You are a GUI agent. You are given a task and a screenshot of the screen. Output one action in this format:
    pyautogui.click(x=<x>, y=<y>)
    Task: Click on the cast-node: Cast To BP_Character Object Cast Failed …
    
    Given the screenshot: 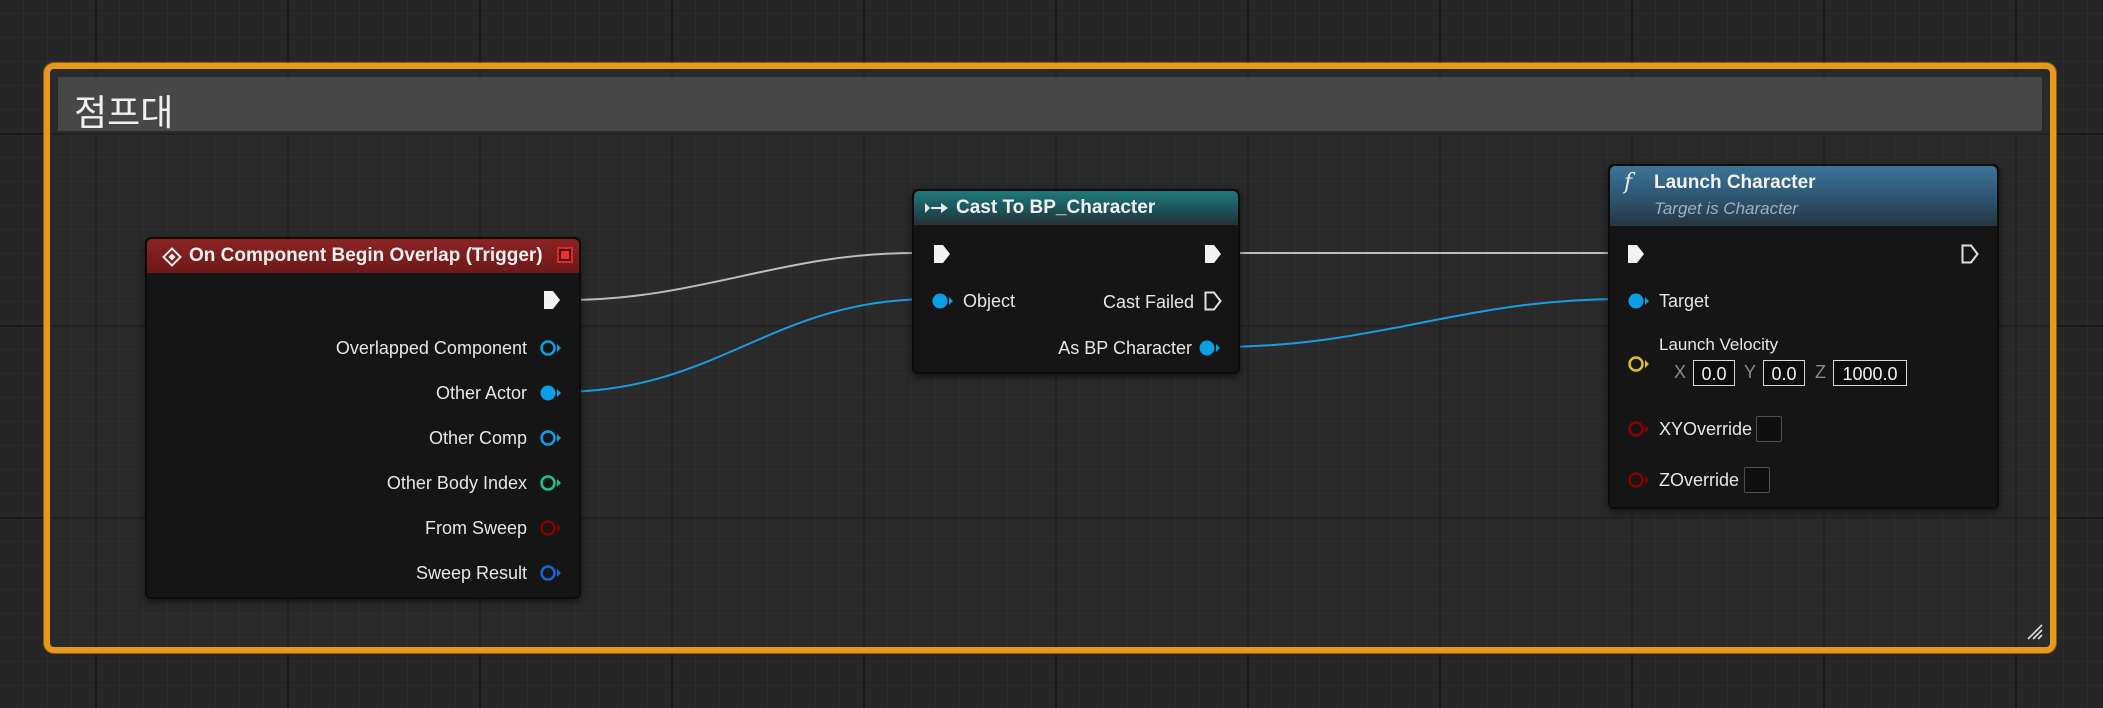 What is the action you would take?
    pyautogui.click(x=1076, y=281)
    